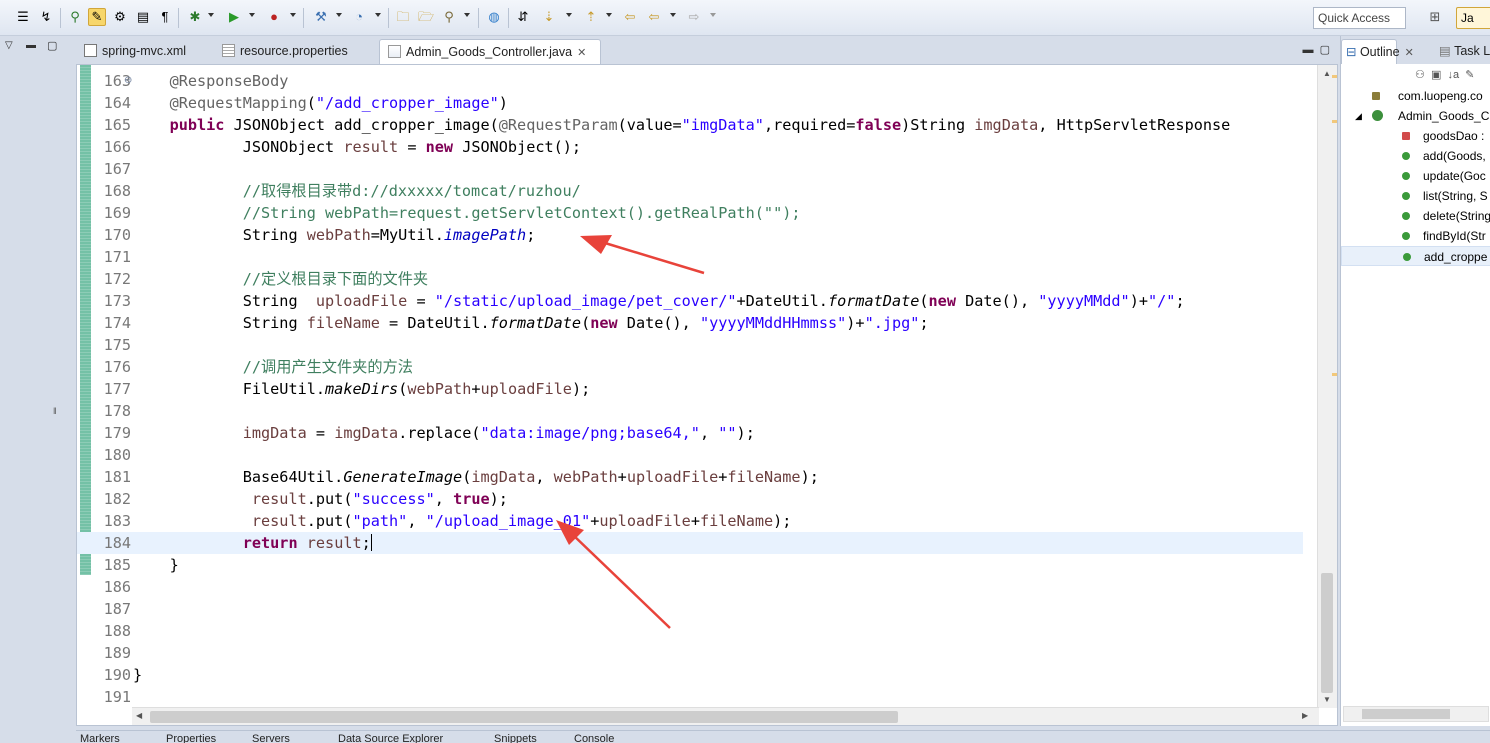 This screenshot has height=743, width=1490. Describe the element at coordinates (1415, 236) in the screenshot. I see `outline-node: findById(Str` at that location.